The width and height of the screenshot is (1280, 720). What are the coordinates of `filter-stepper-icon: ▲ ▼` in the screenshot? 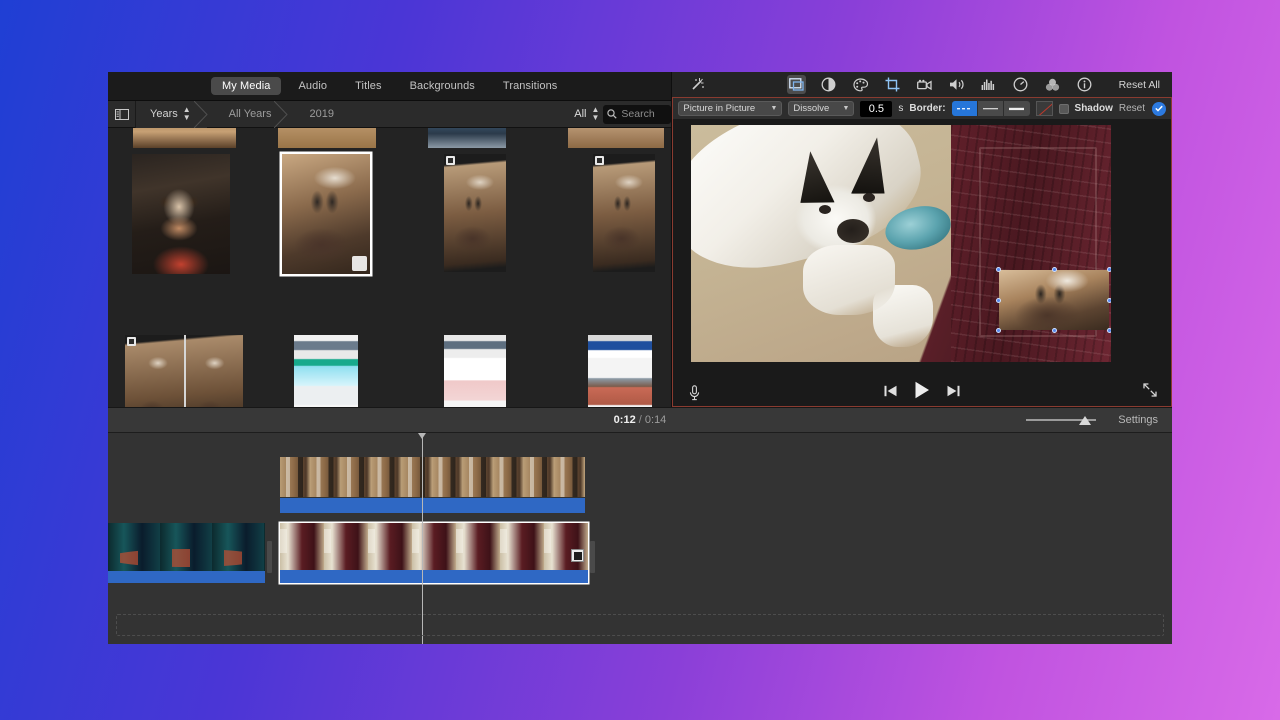 It's located at (595, 114).